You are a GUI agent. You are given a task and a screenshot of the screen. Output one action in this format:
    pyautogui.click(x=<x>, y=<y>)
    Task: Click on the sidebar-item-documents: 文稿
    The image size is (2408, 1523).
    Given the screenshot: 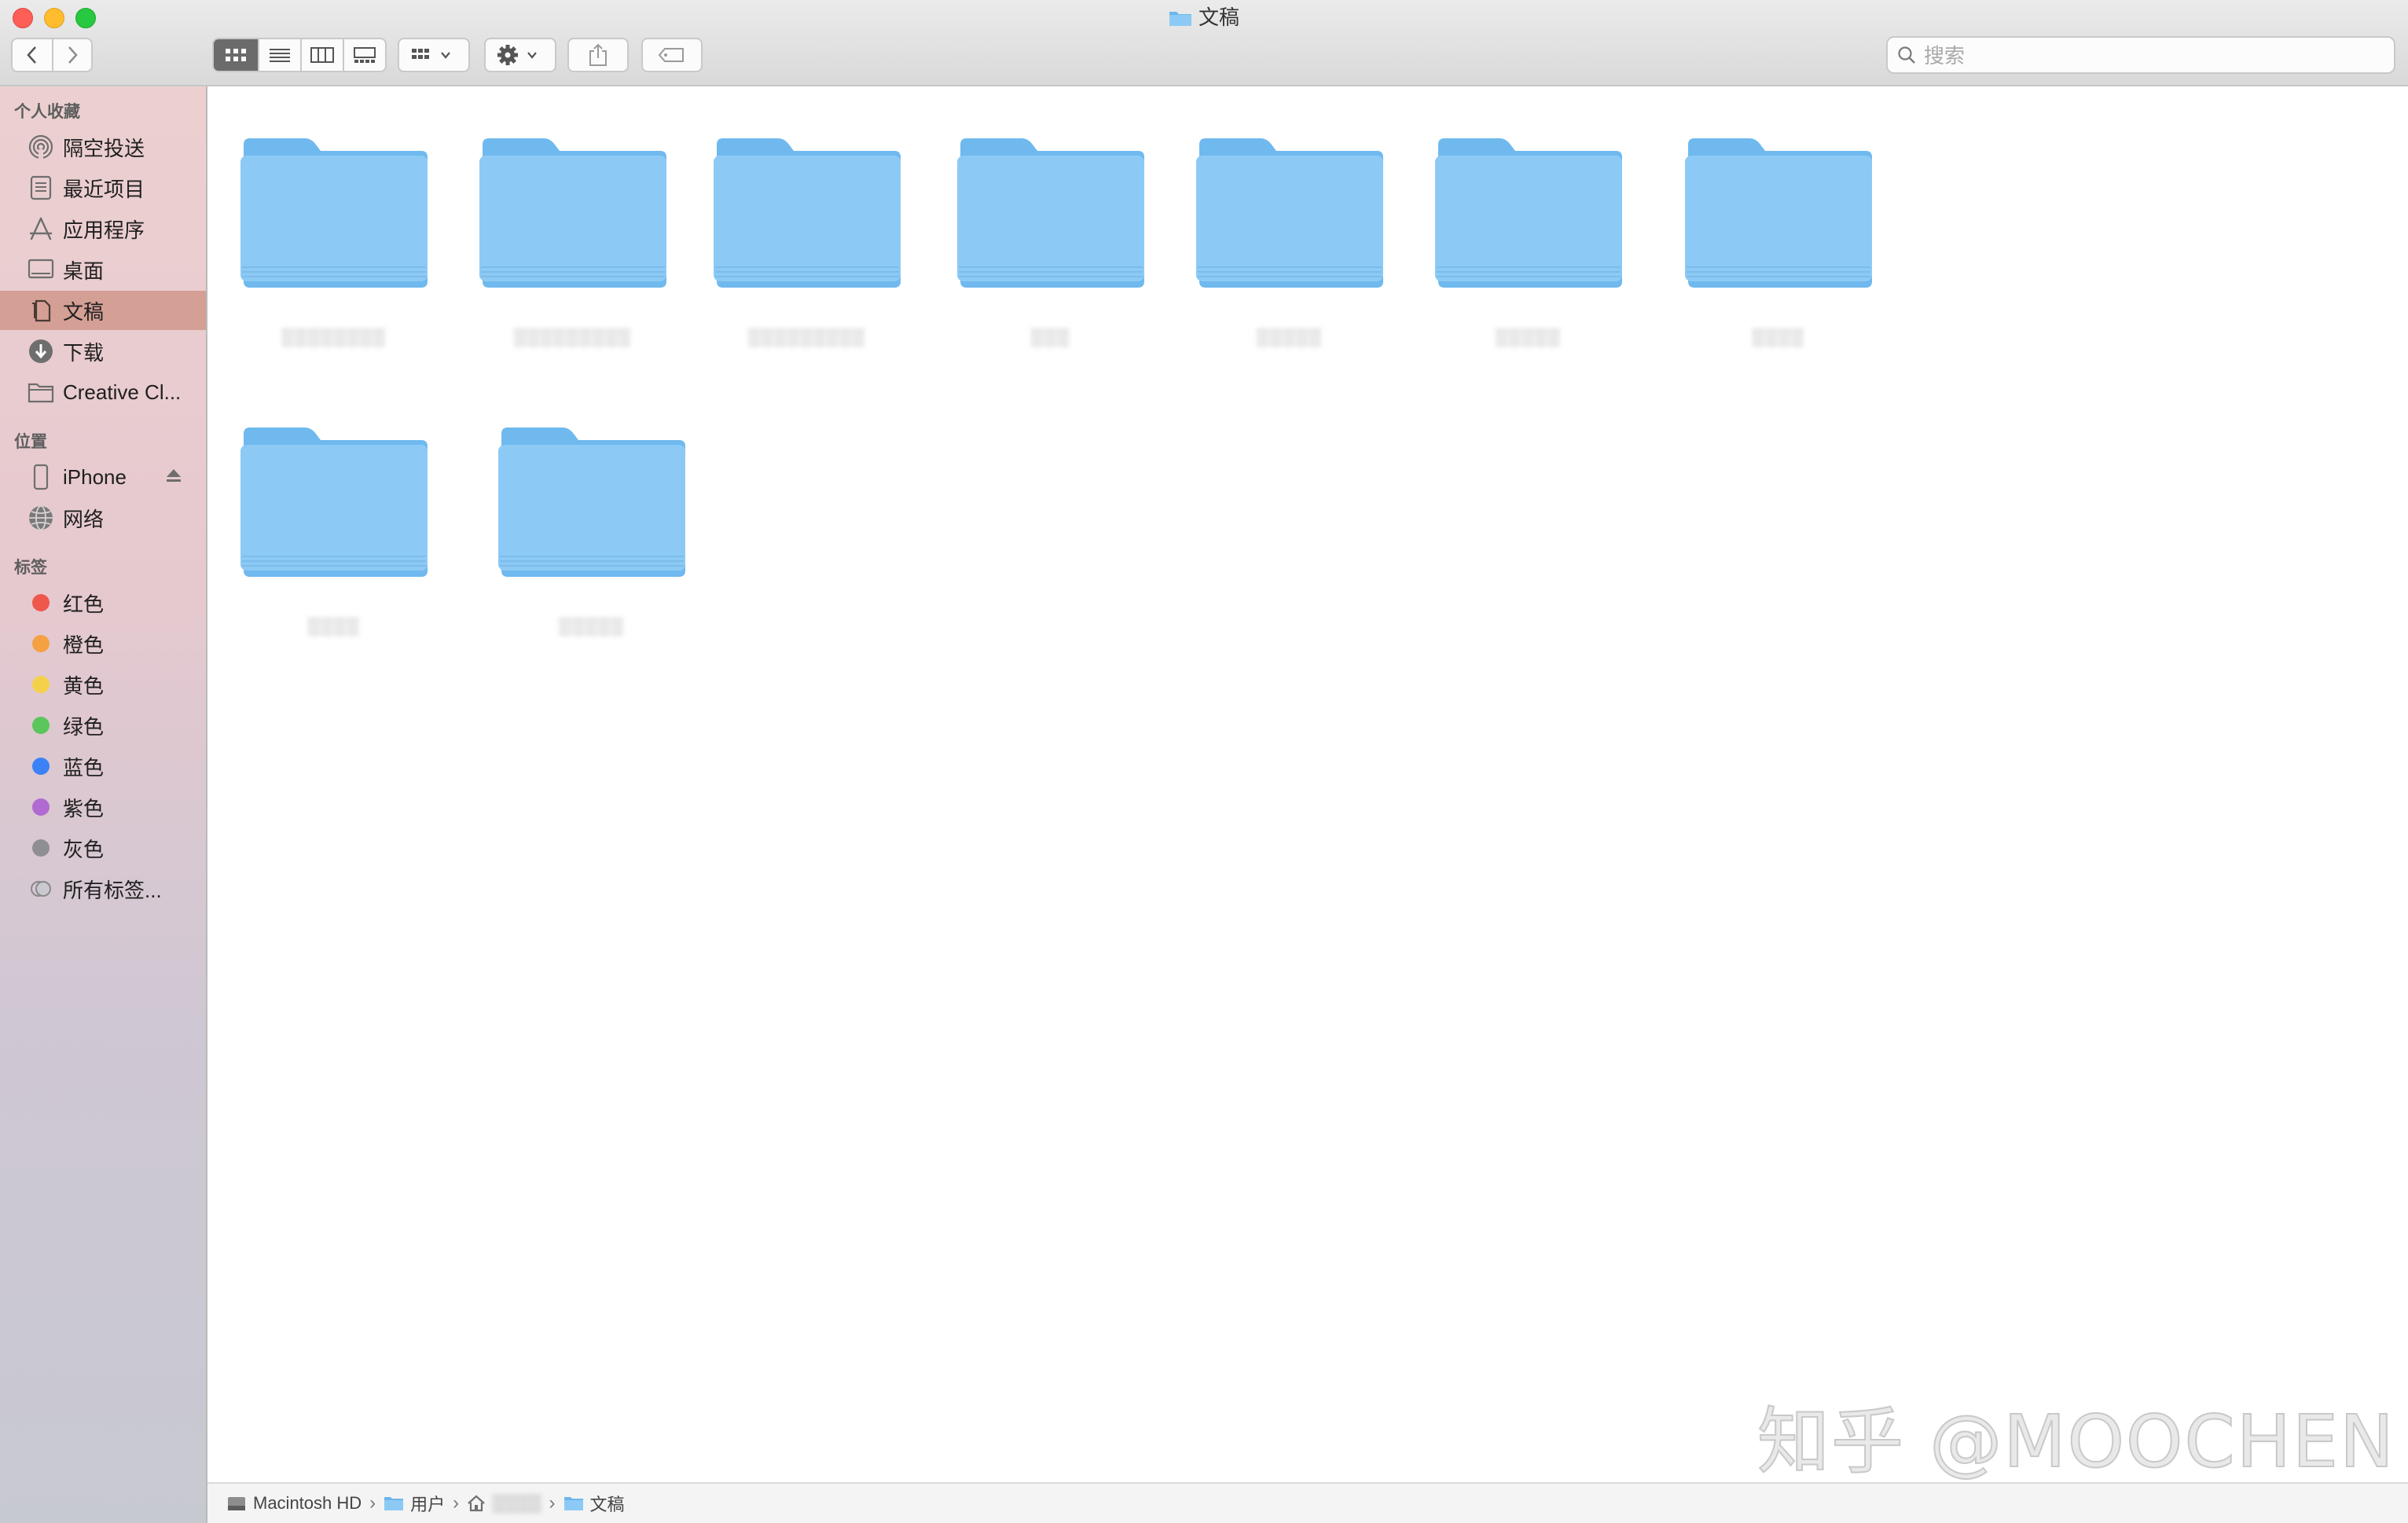 What is the action you would take?
    pyautogui.click(x=103, y=310)
    